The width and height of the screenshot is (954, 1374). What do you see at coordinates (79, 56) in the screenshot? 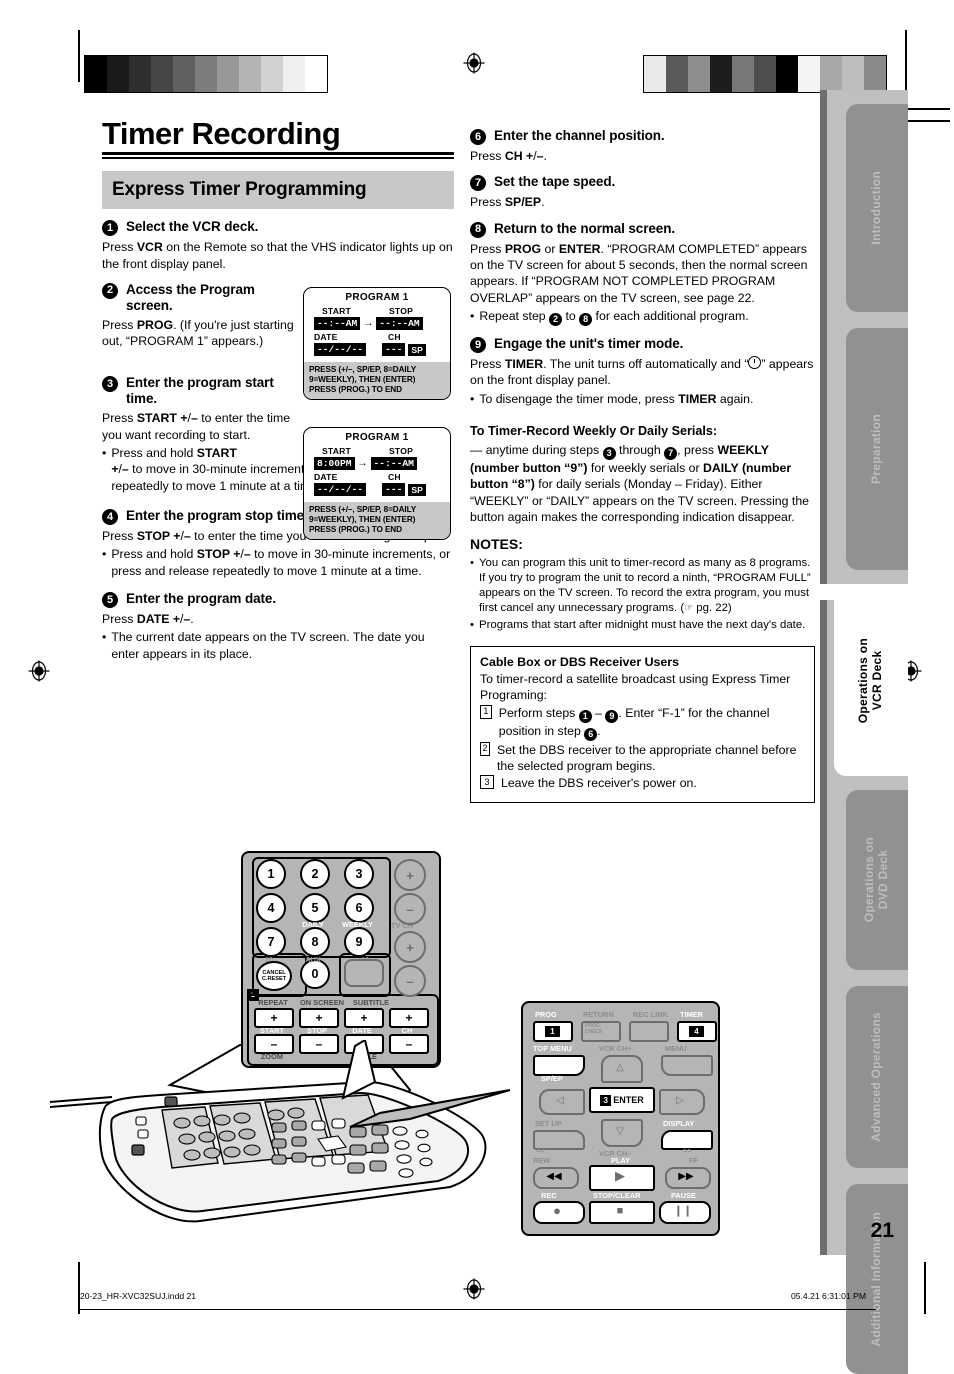
I see `crop-mark-tl-v` at bounding box center [79, 56].